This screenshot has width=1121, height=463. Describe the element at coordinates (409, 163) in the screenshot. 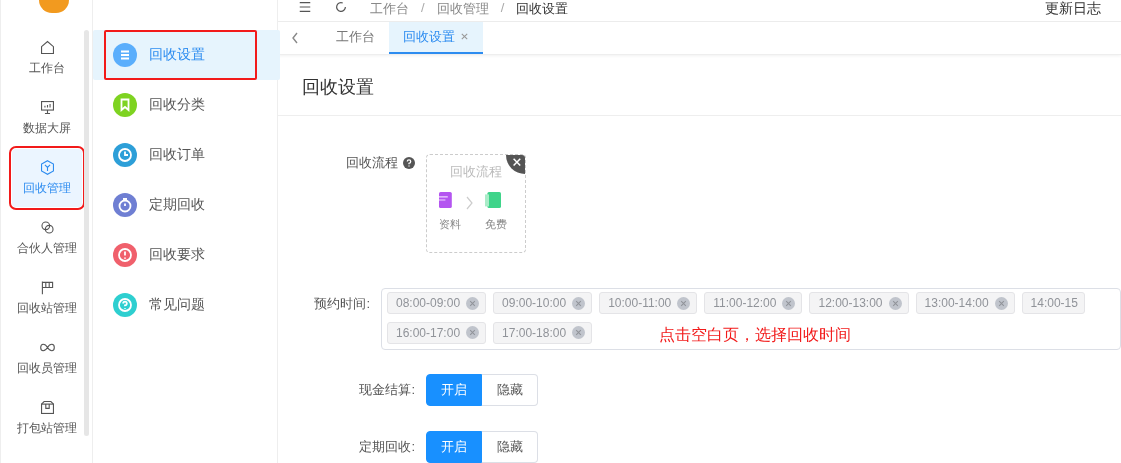

I see `help-icon` at that location.